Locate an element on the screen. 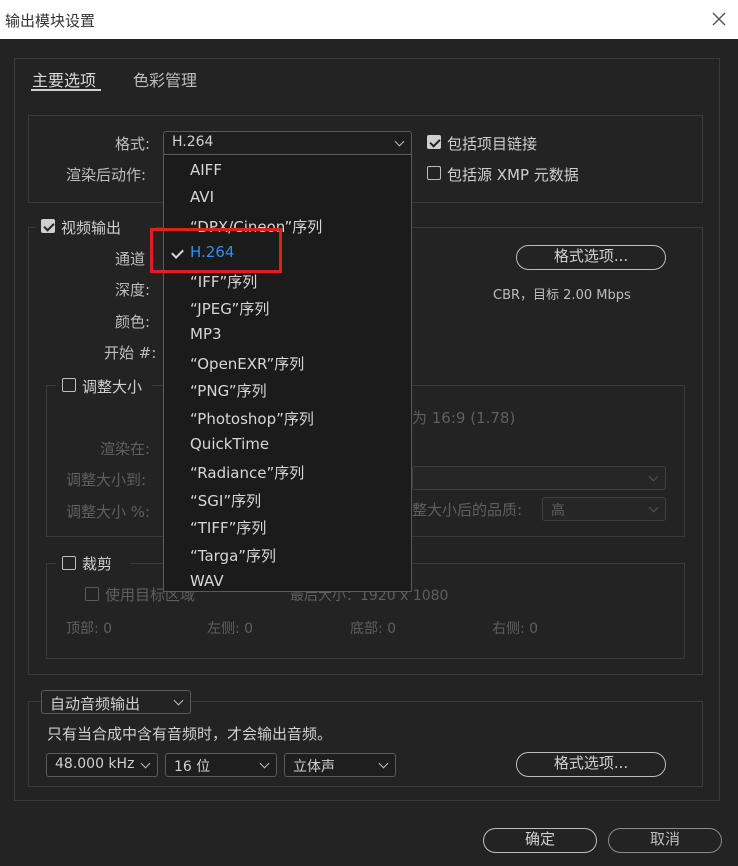 The width and height of the screenshot is (738, 866). crop-left: 左侧: 0 is located at coordinates (230, 629).